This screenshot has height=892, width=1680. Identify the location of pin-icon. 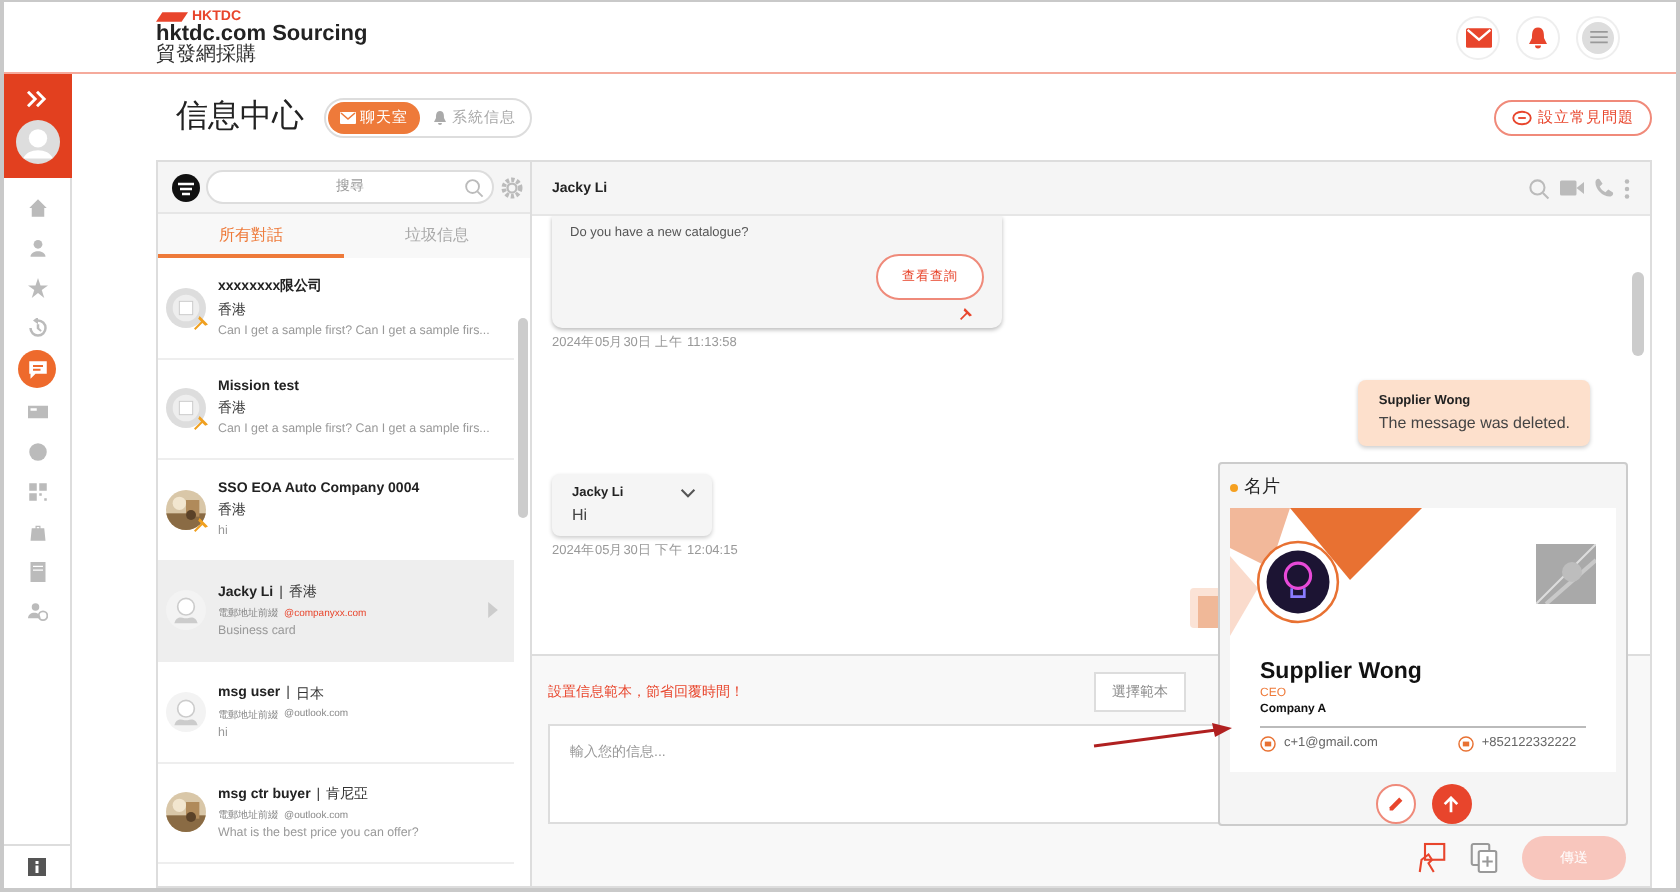
(966, 314).